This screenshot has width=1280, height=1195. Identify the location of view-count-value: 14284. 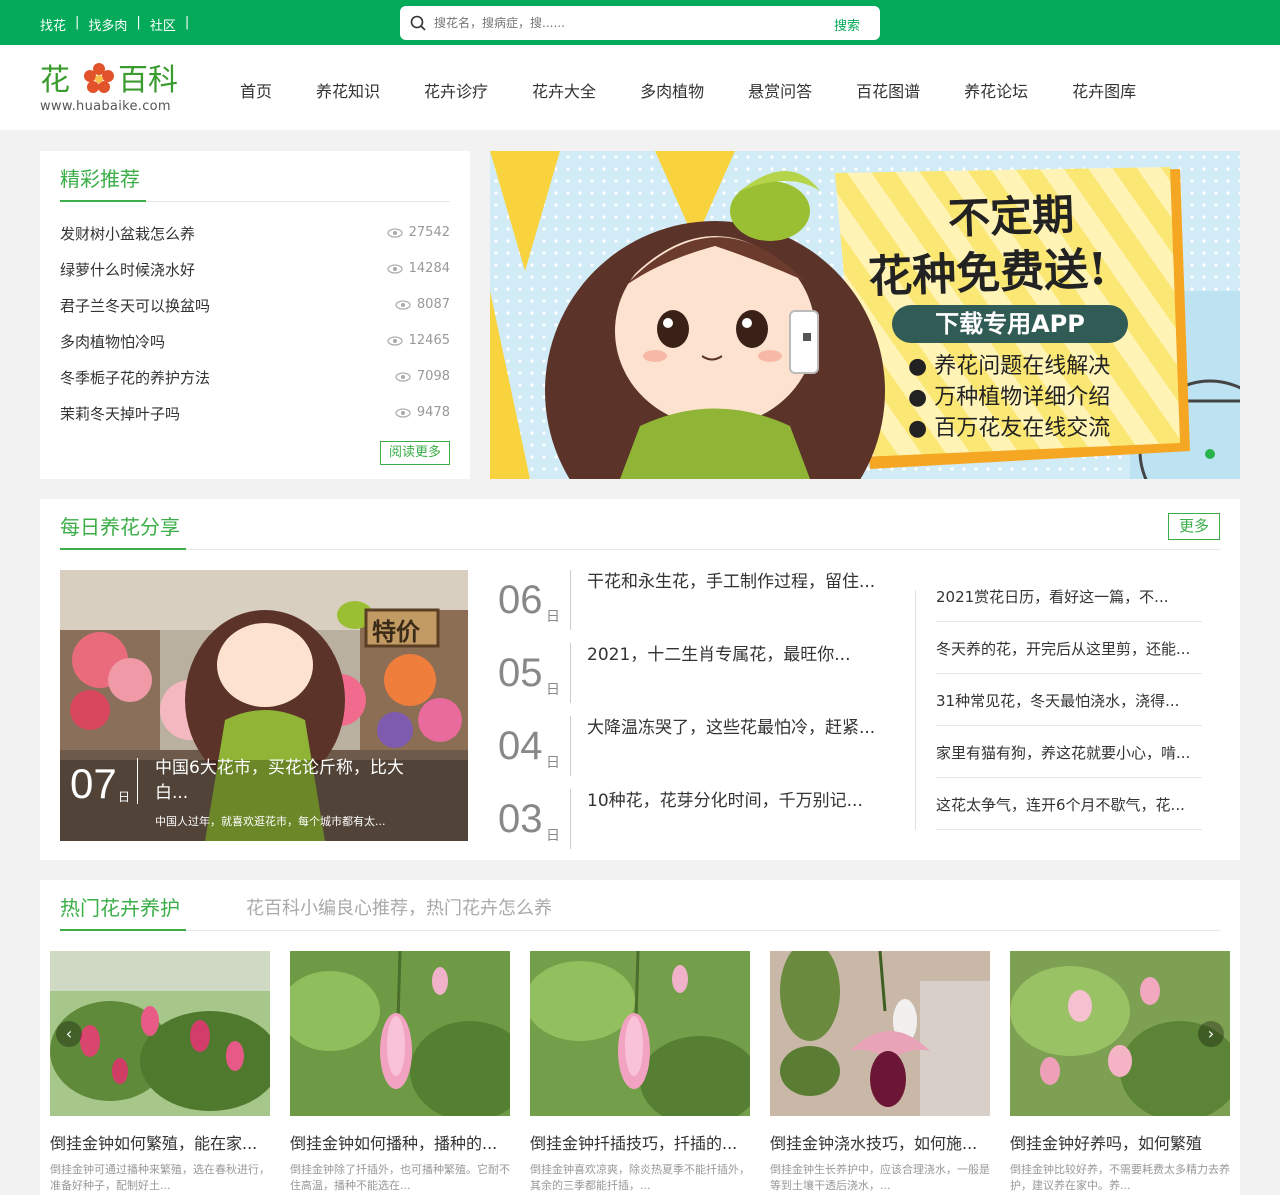
(429, 268).